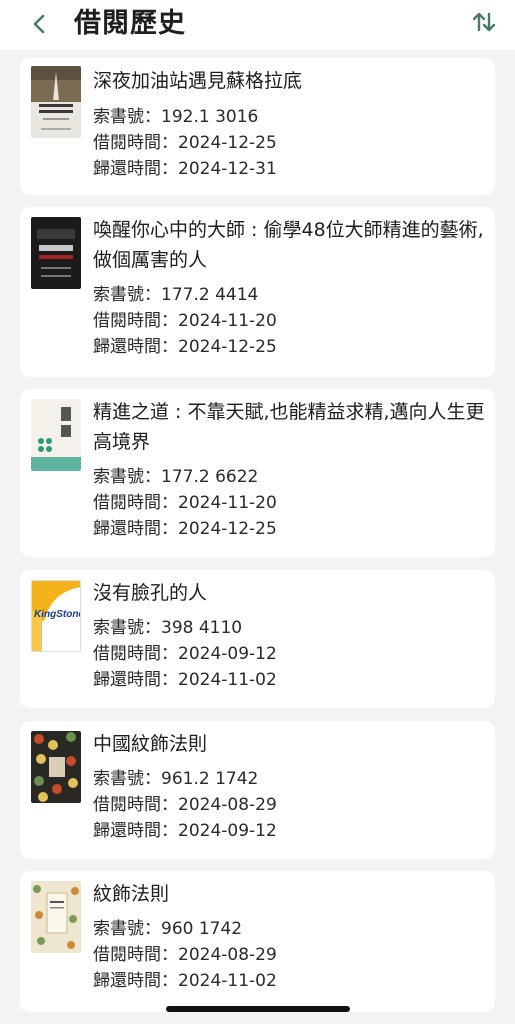 The image size is (515, 1024). I want to click on call-number-row: 索書號：960 1742, so click(289, 929).